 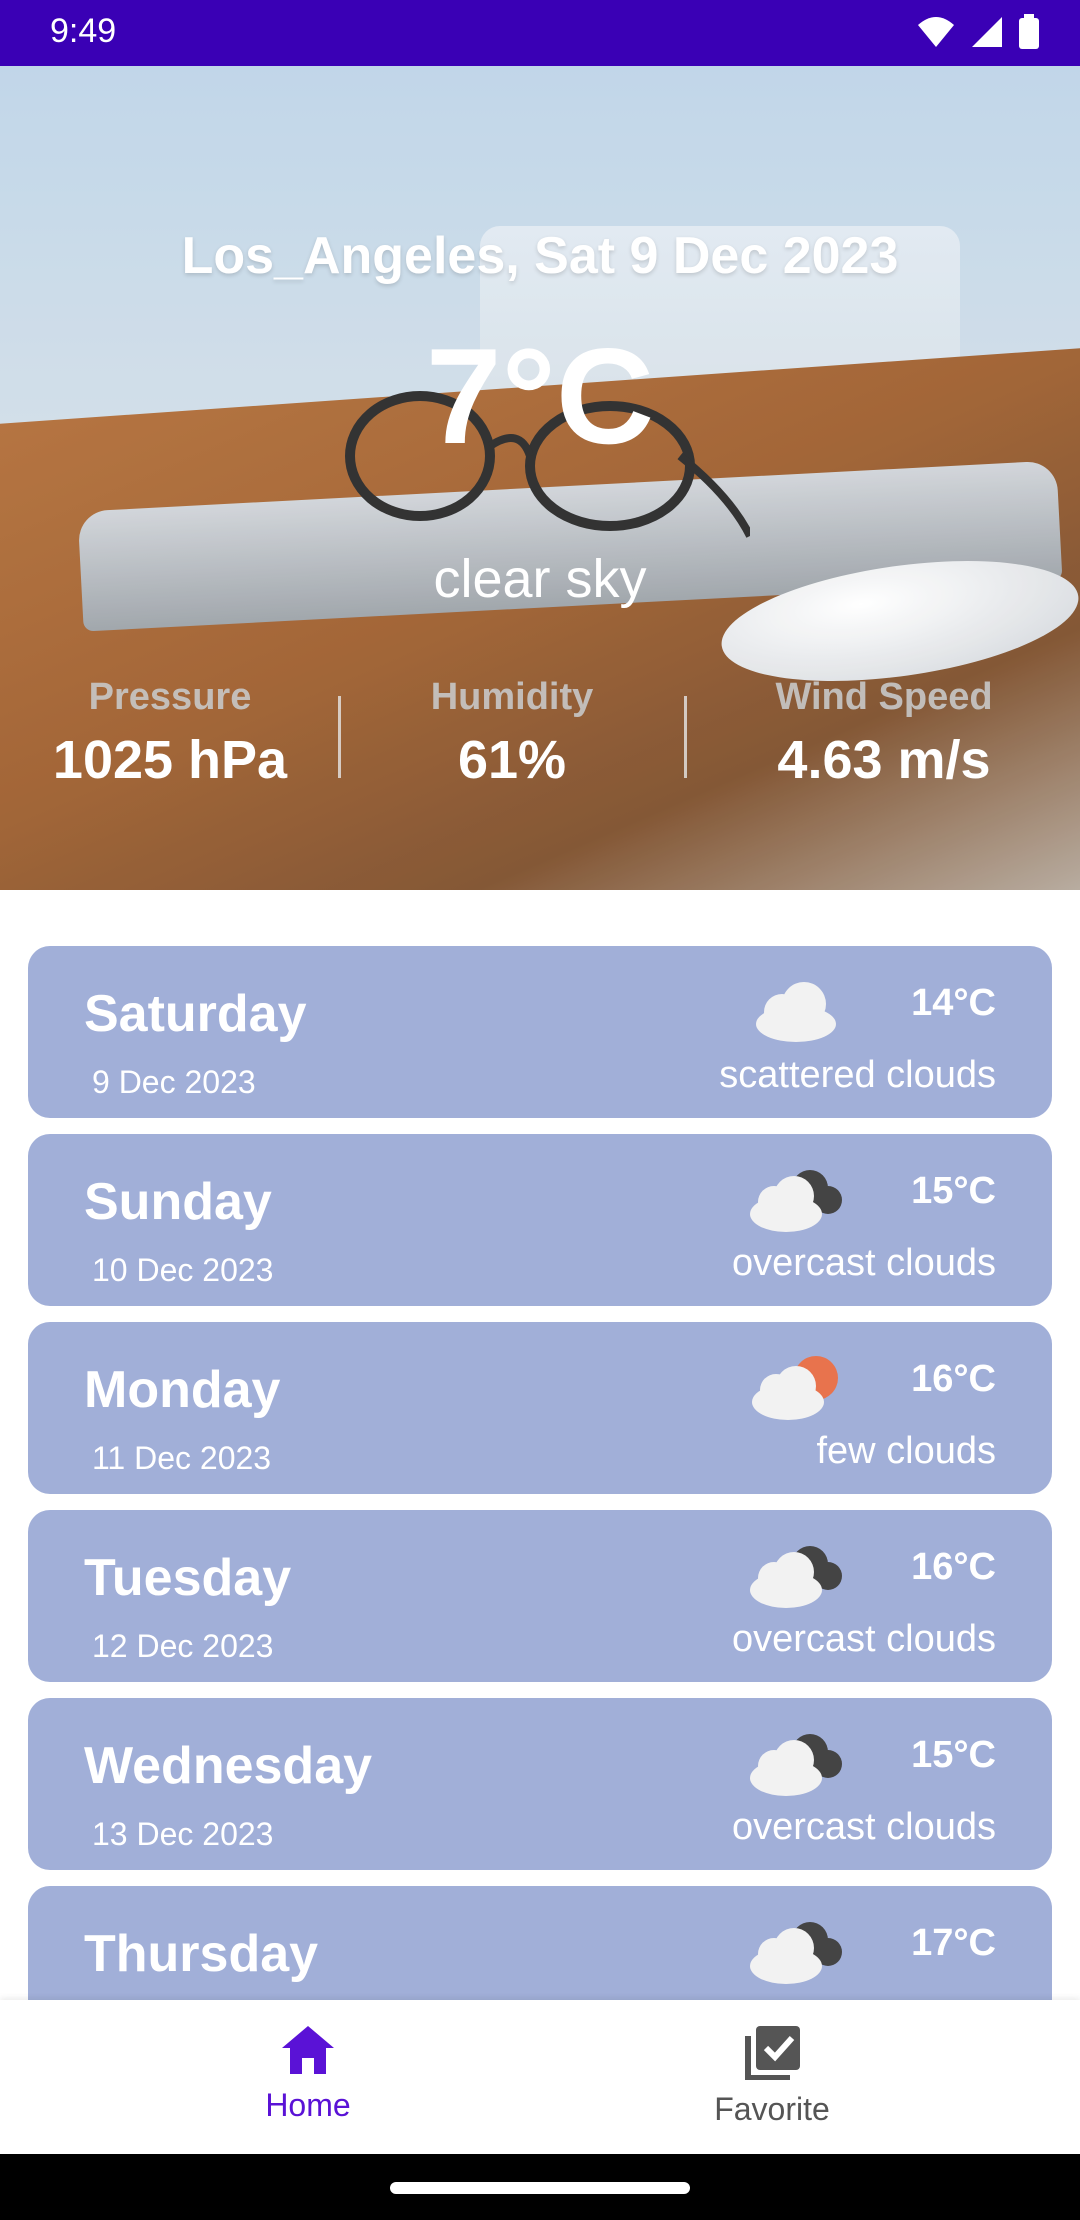 I want to click on forecast-temp: 14°C, so click(x=953, y=1003).